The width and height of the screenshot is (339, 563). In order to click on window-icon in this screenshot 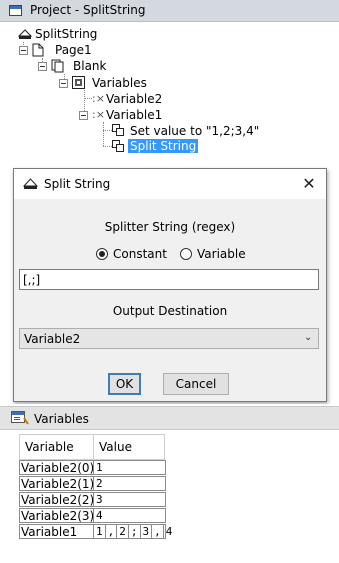, I will do `click(15, 10)`.